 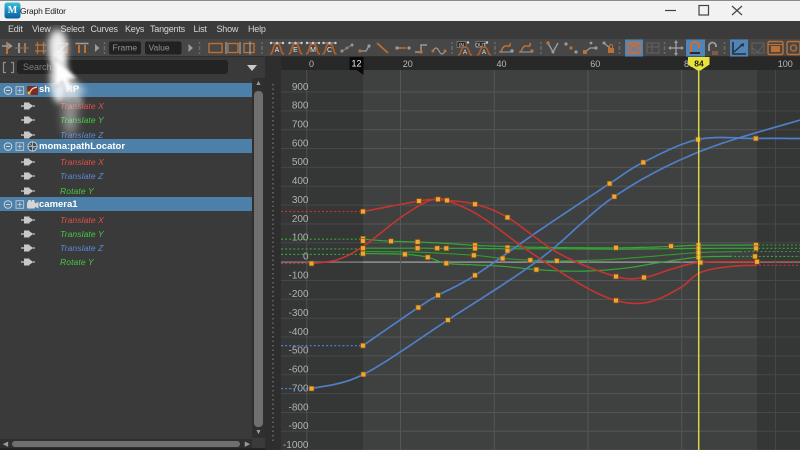 I want to click on svg-text: C, so click(x=329, y=50).